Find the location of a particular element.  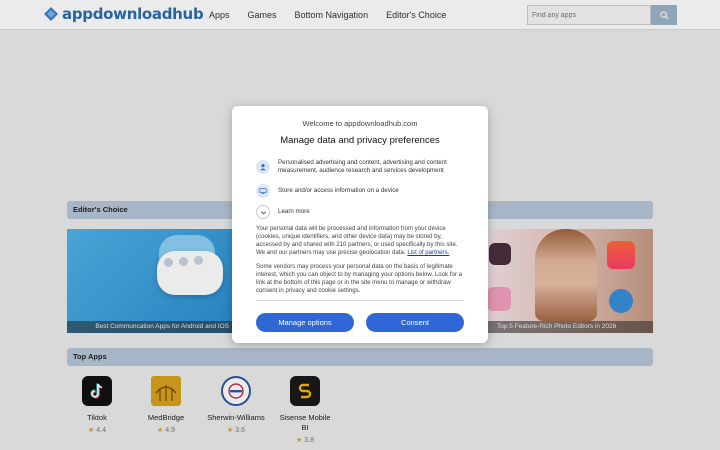

learn-more-toggle: Learn more is located at coordinates (362, 212).